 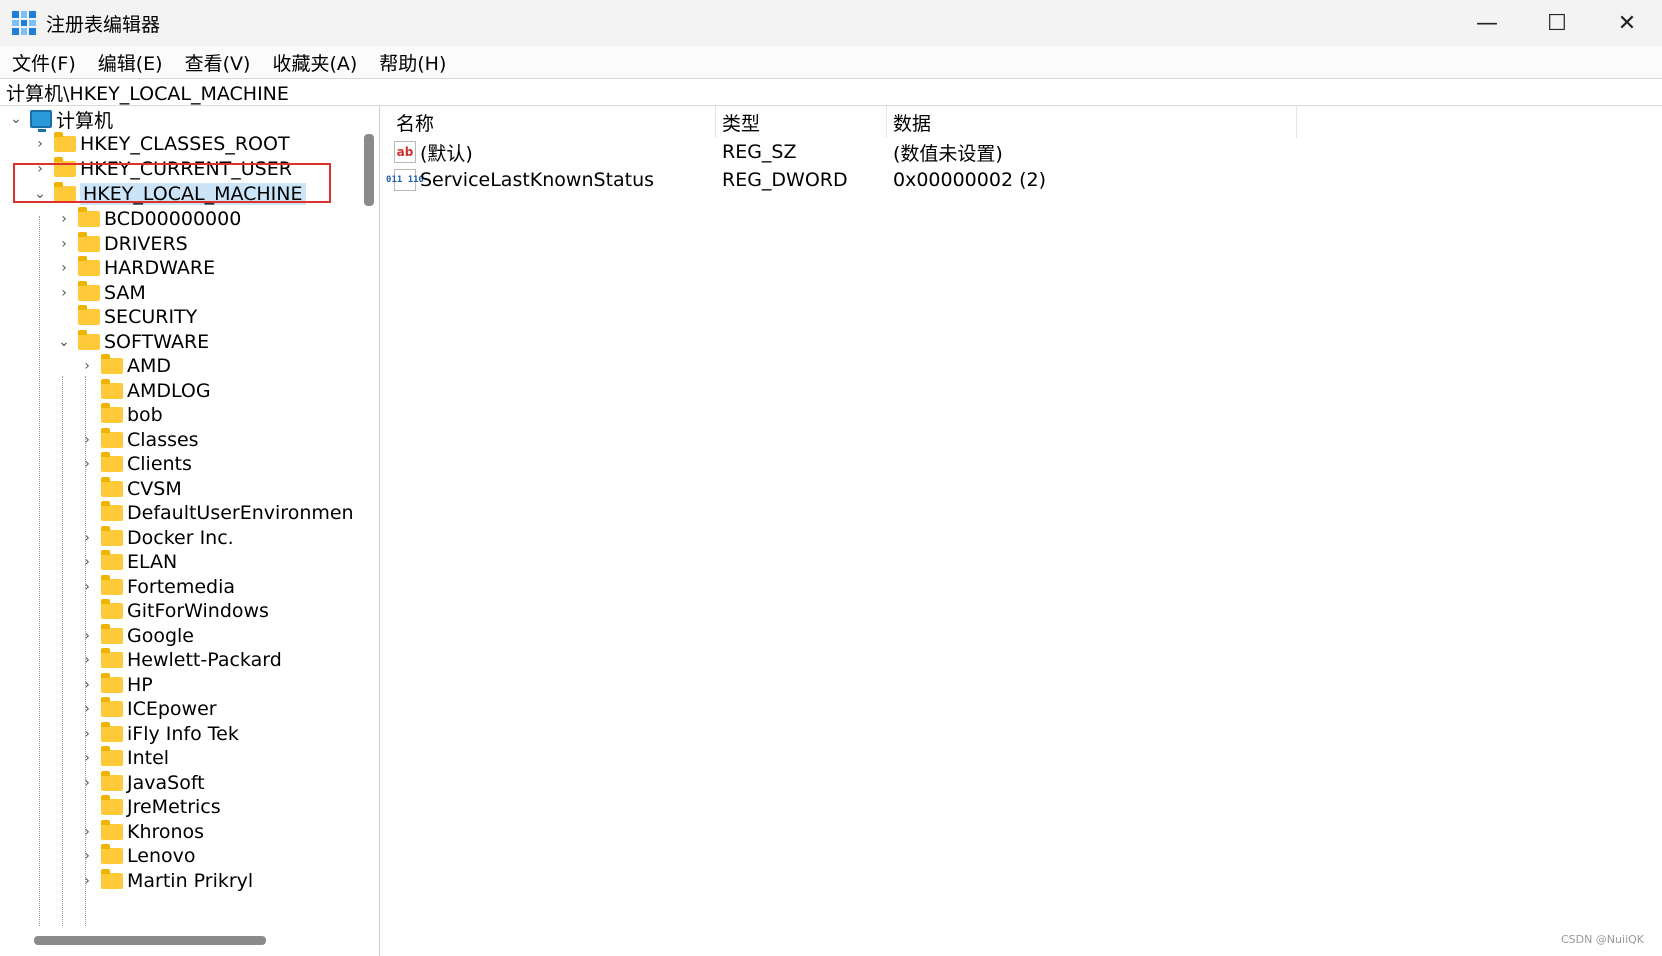 What do you see at coordinates (130, 489) in the screenshot?
I see `tree-node: CVSM` at bounding box center [130, 489].